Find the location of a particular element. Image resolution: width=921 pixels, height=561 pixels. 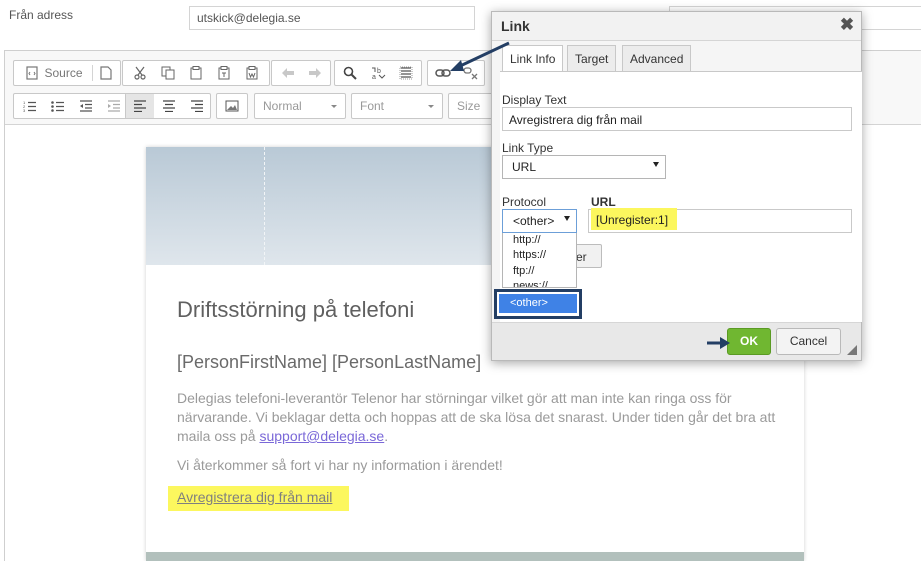

protocol-option-ftp: ftp:// is located at coordinates (523, 271).